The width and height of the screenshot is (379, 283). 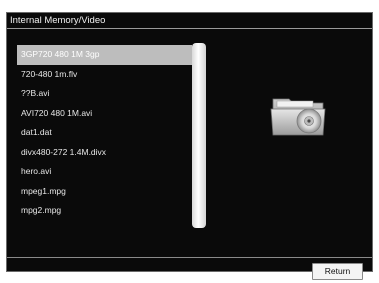 What do you see at coordinates (105, 192) in the screenshot?
I see `file-list-item: mpeg1.mpg` at bounding box center [105, 192].